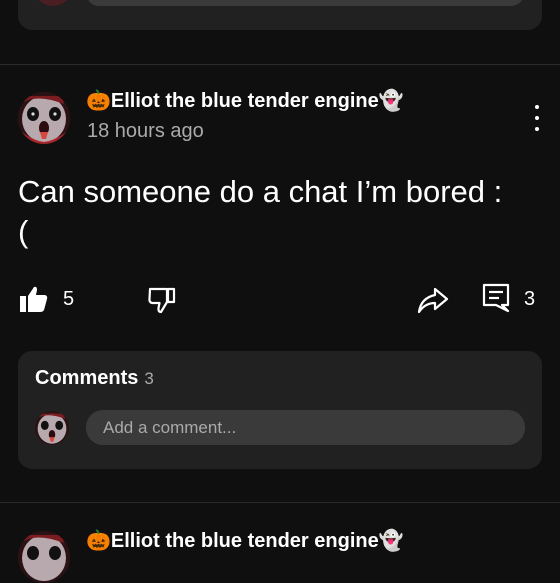 The height and width of the screenshot is (583, 560). Describe the element at coordinates (69, 299) in the screenshot. I see `like-count: 5` at that location.